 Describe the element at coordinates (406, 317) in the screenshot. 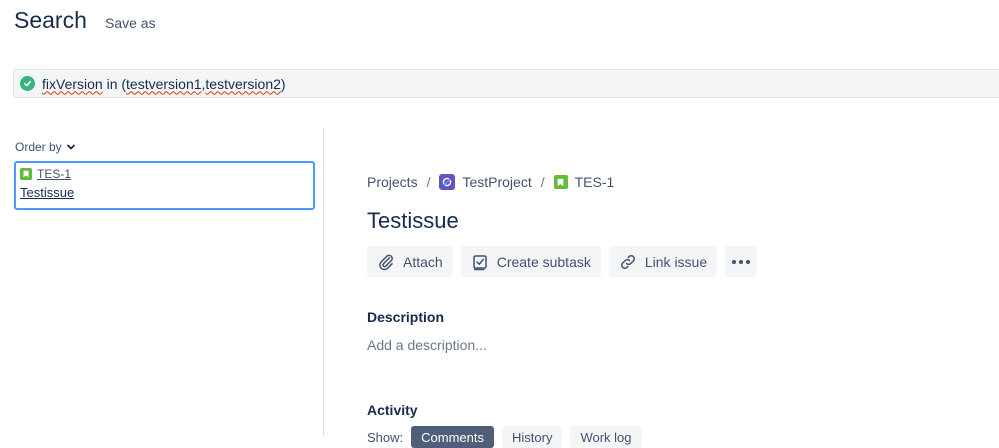

I see `description-heading: Description` at that location.